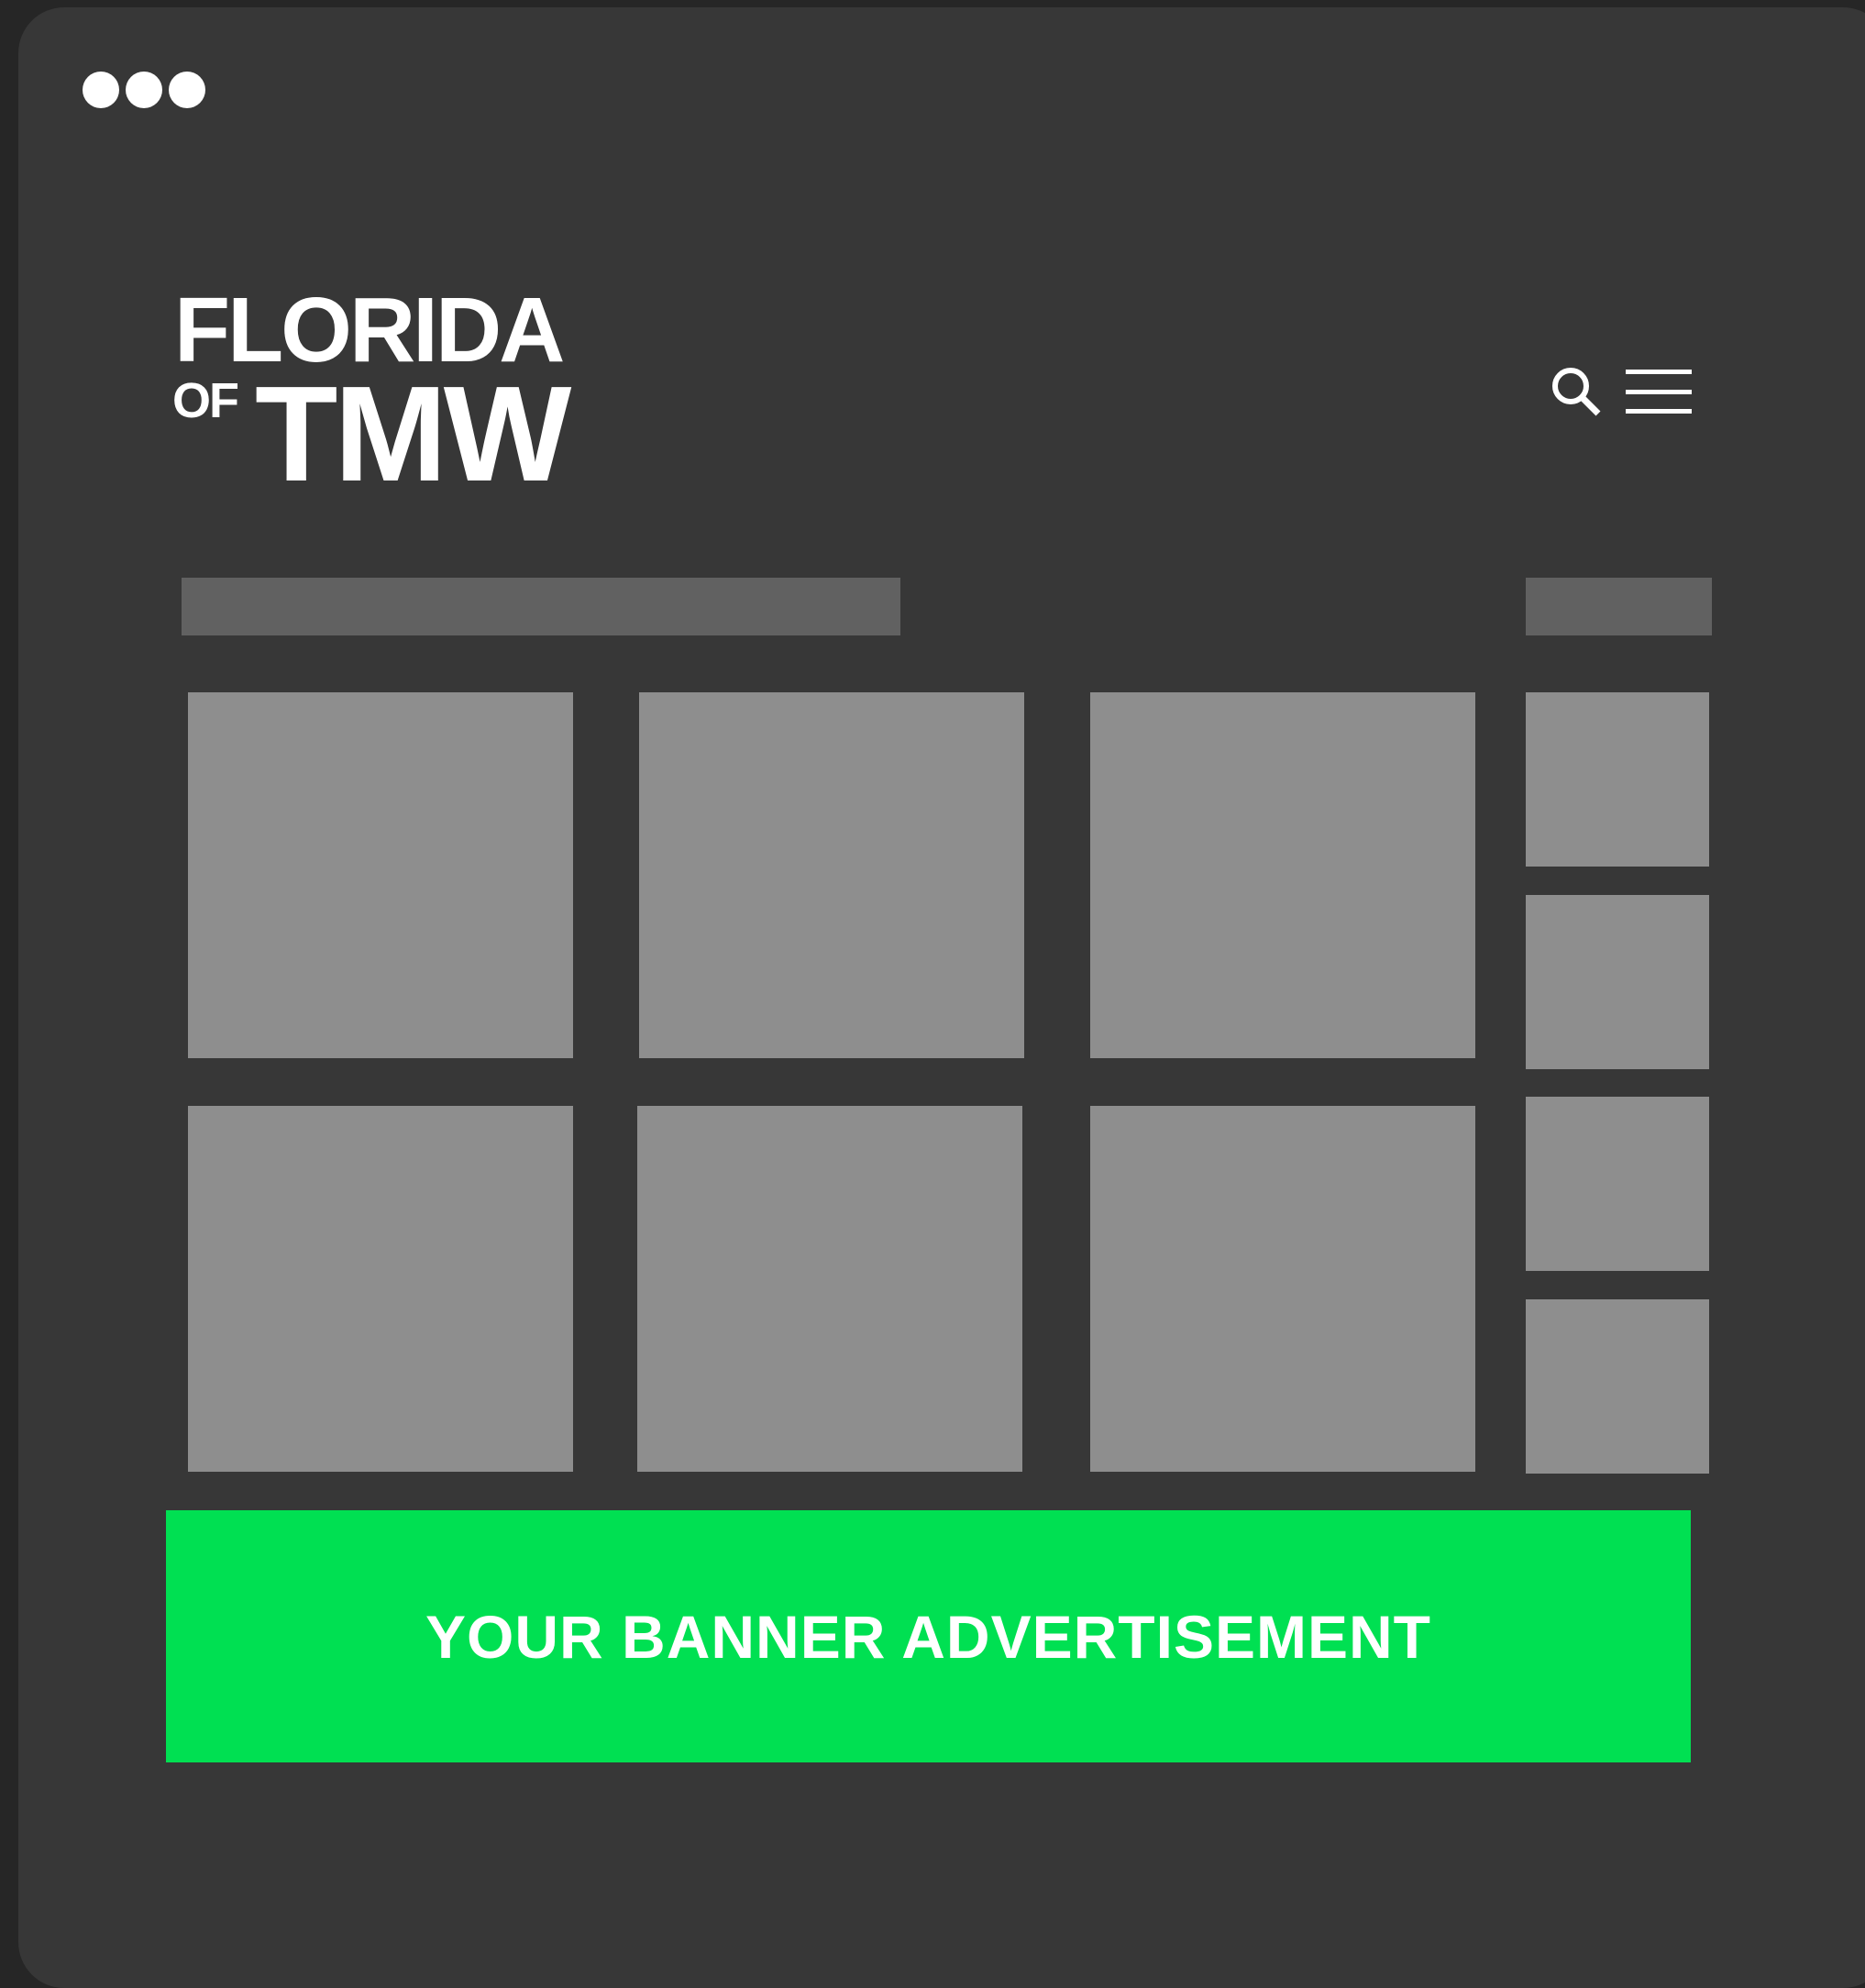  Describe the element at coordinates (1577, 392) in the screenshot. I see `search-icon` at that location.